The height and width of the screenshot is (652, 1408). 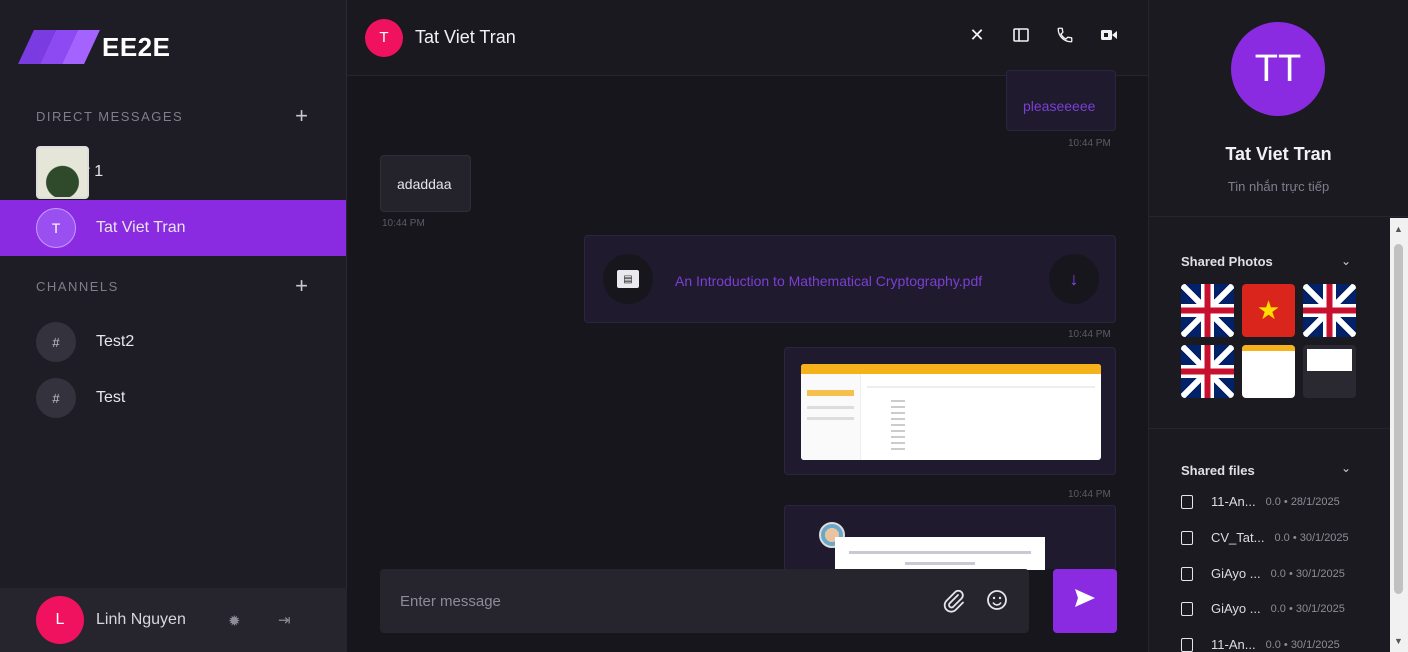 I want to click on video-call-icon, so click(x=1109, y=35).